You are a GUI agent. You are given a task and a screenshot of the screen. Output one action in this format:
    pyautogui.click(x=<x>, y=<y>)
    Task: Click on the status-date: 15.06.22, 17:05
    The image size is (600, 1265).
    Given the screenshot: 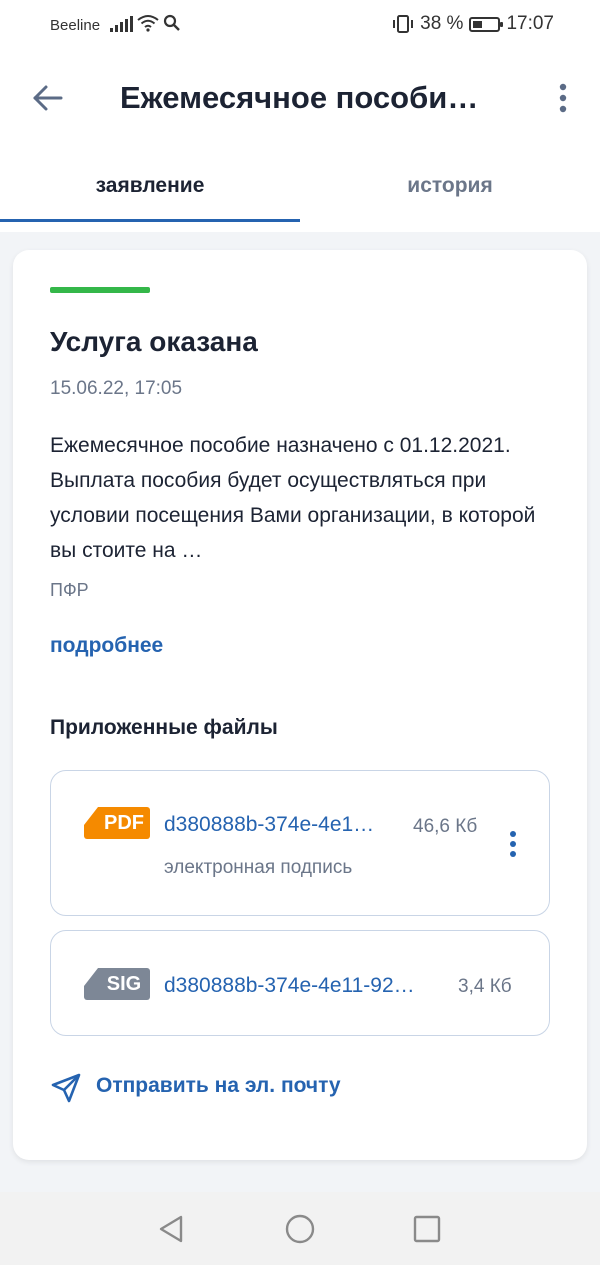 What is the action you would take?
    pyautogui.click(x=116, y=388)
    